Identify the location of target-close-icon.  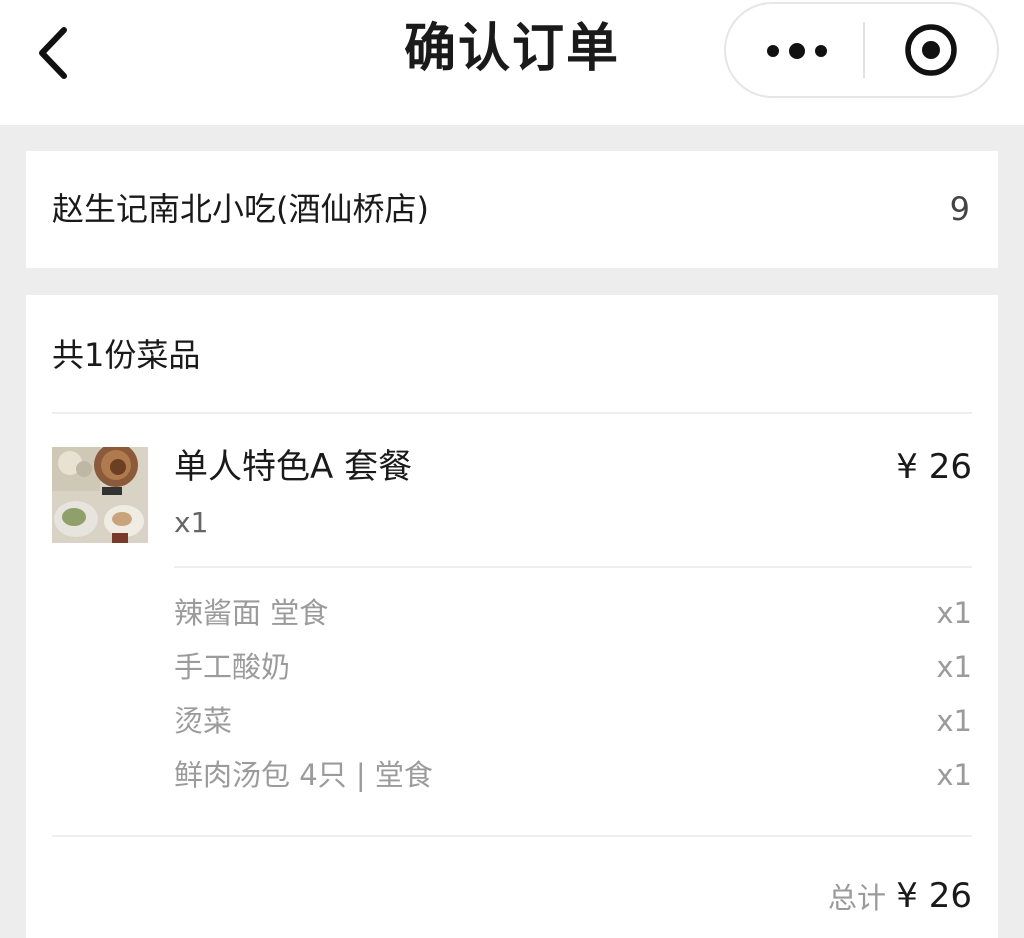
(931, 50).